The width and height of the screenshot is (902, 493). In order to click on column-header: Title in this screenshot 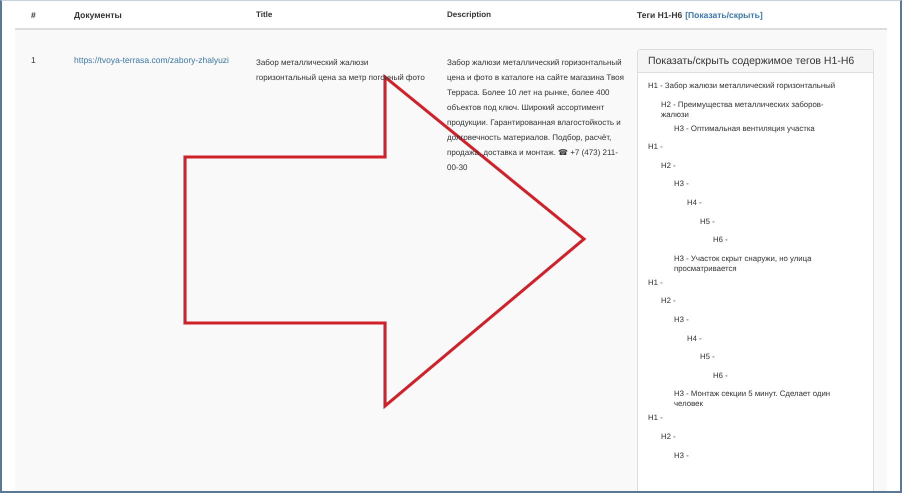, I will do `click(264, 14)`.